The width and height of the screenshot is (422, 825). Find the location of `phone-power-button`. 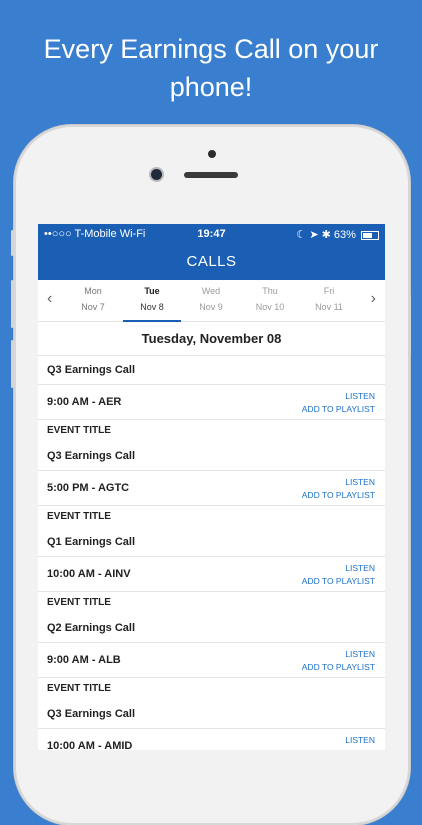

phone-power-button is located at coordinates (409, 325).